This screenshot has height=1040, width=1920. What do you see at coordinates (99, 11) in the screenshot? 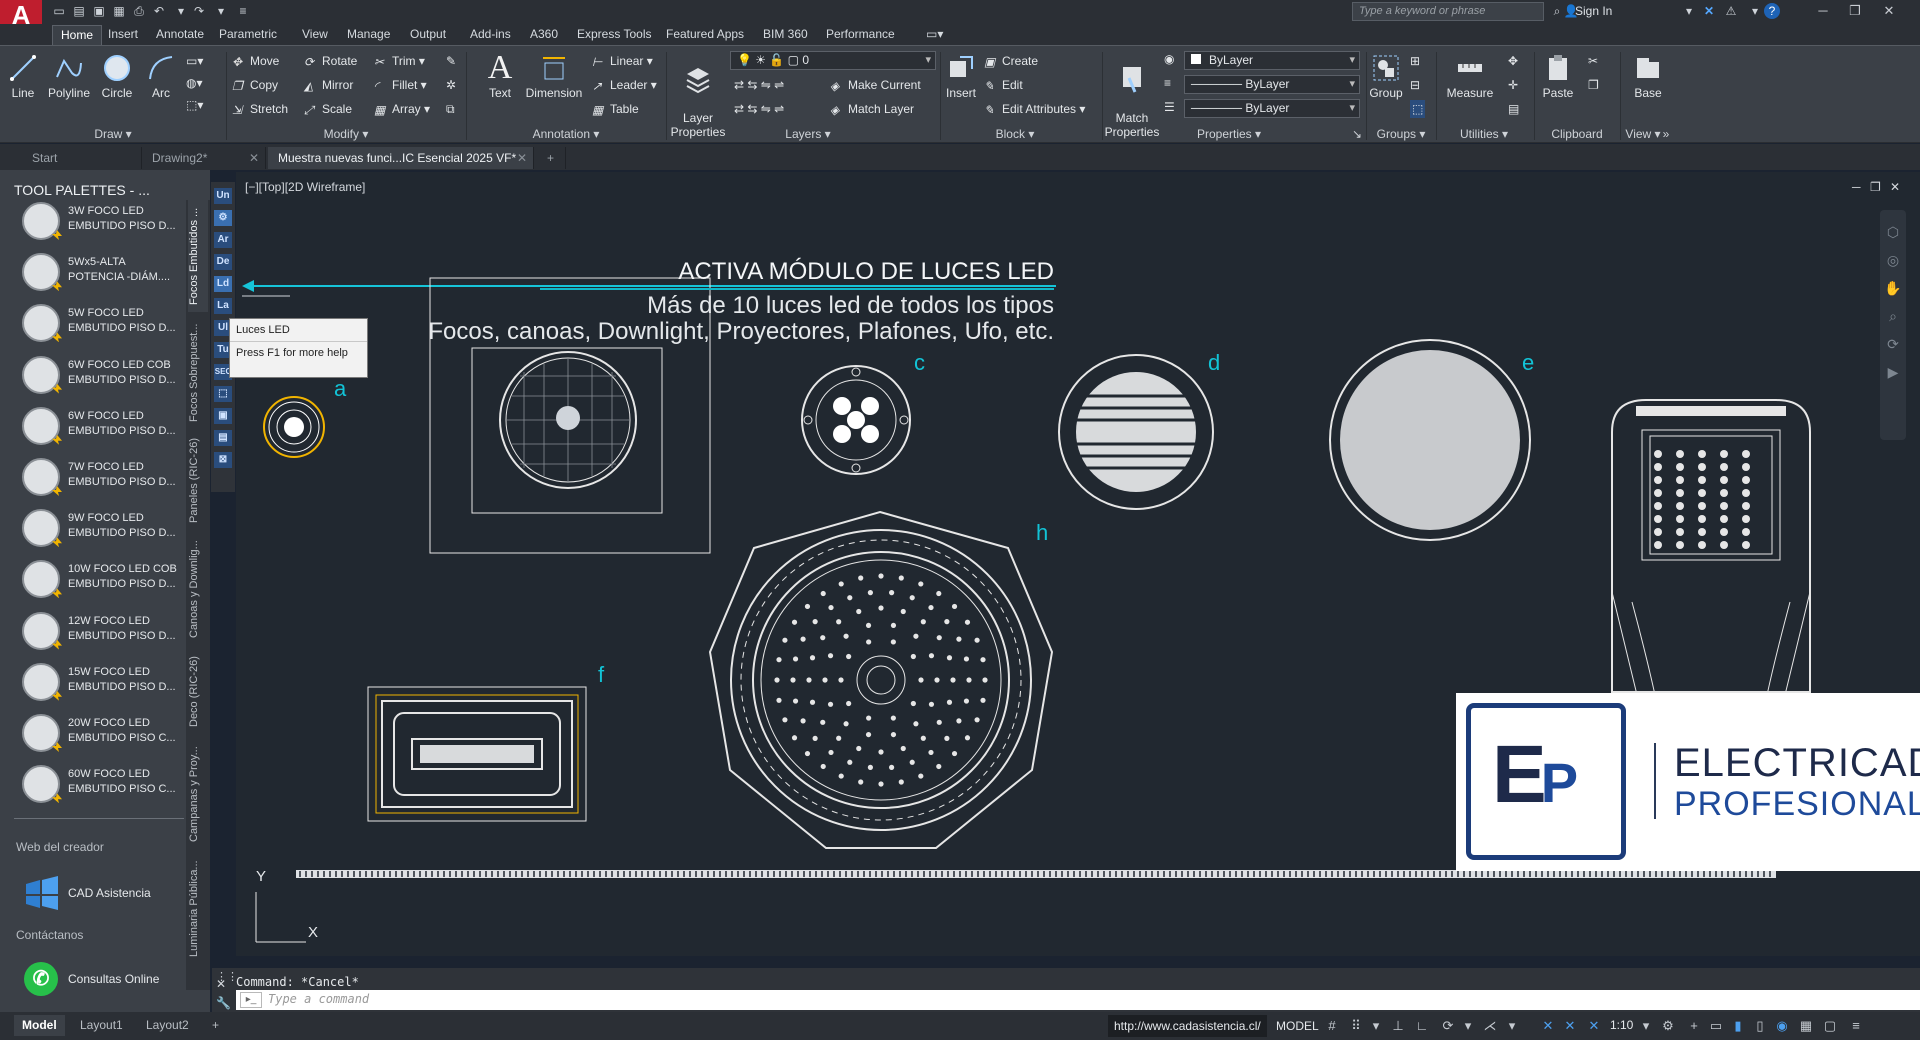
I see `save-icon: ▣` at bounding box center [99, 11].